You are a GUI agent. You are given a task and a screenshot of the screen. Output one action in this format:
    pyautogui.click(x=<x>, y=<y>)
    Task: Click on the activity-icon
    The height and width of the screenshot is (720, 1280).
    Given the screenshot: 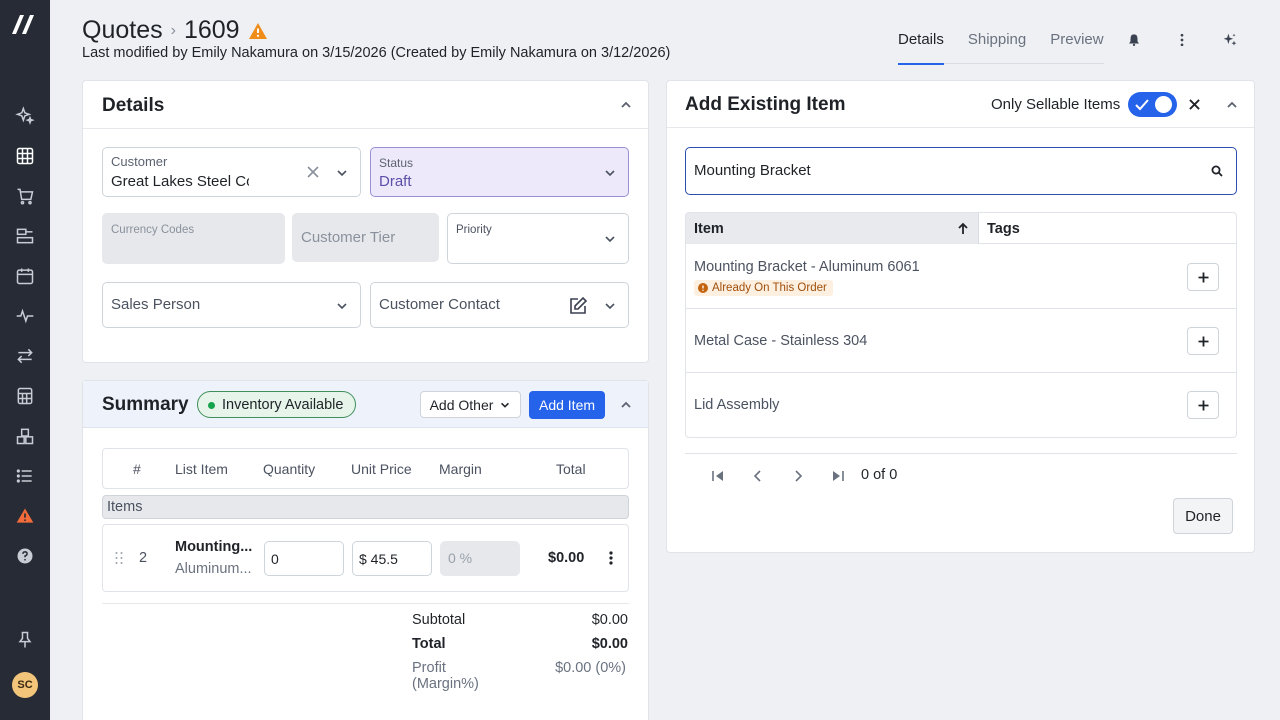 What is the action you would take?
    pyautogui.click(x=25, y=316)
    